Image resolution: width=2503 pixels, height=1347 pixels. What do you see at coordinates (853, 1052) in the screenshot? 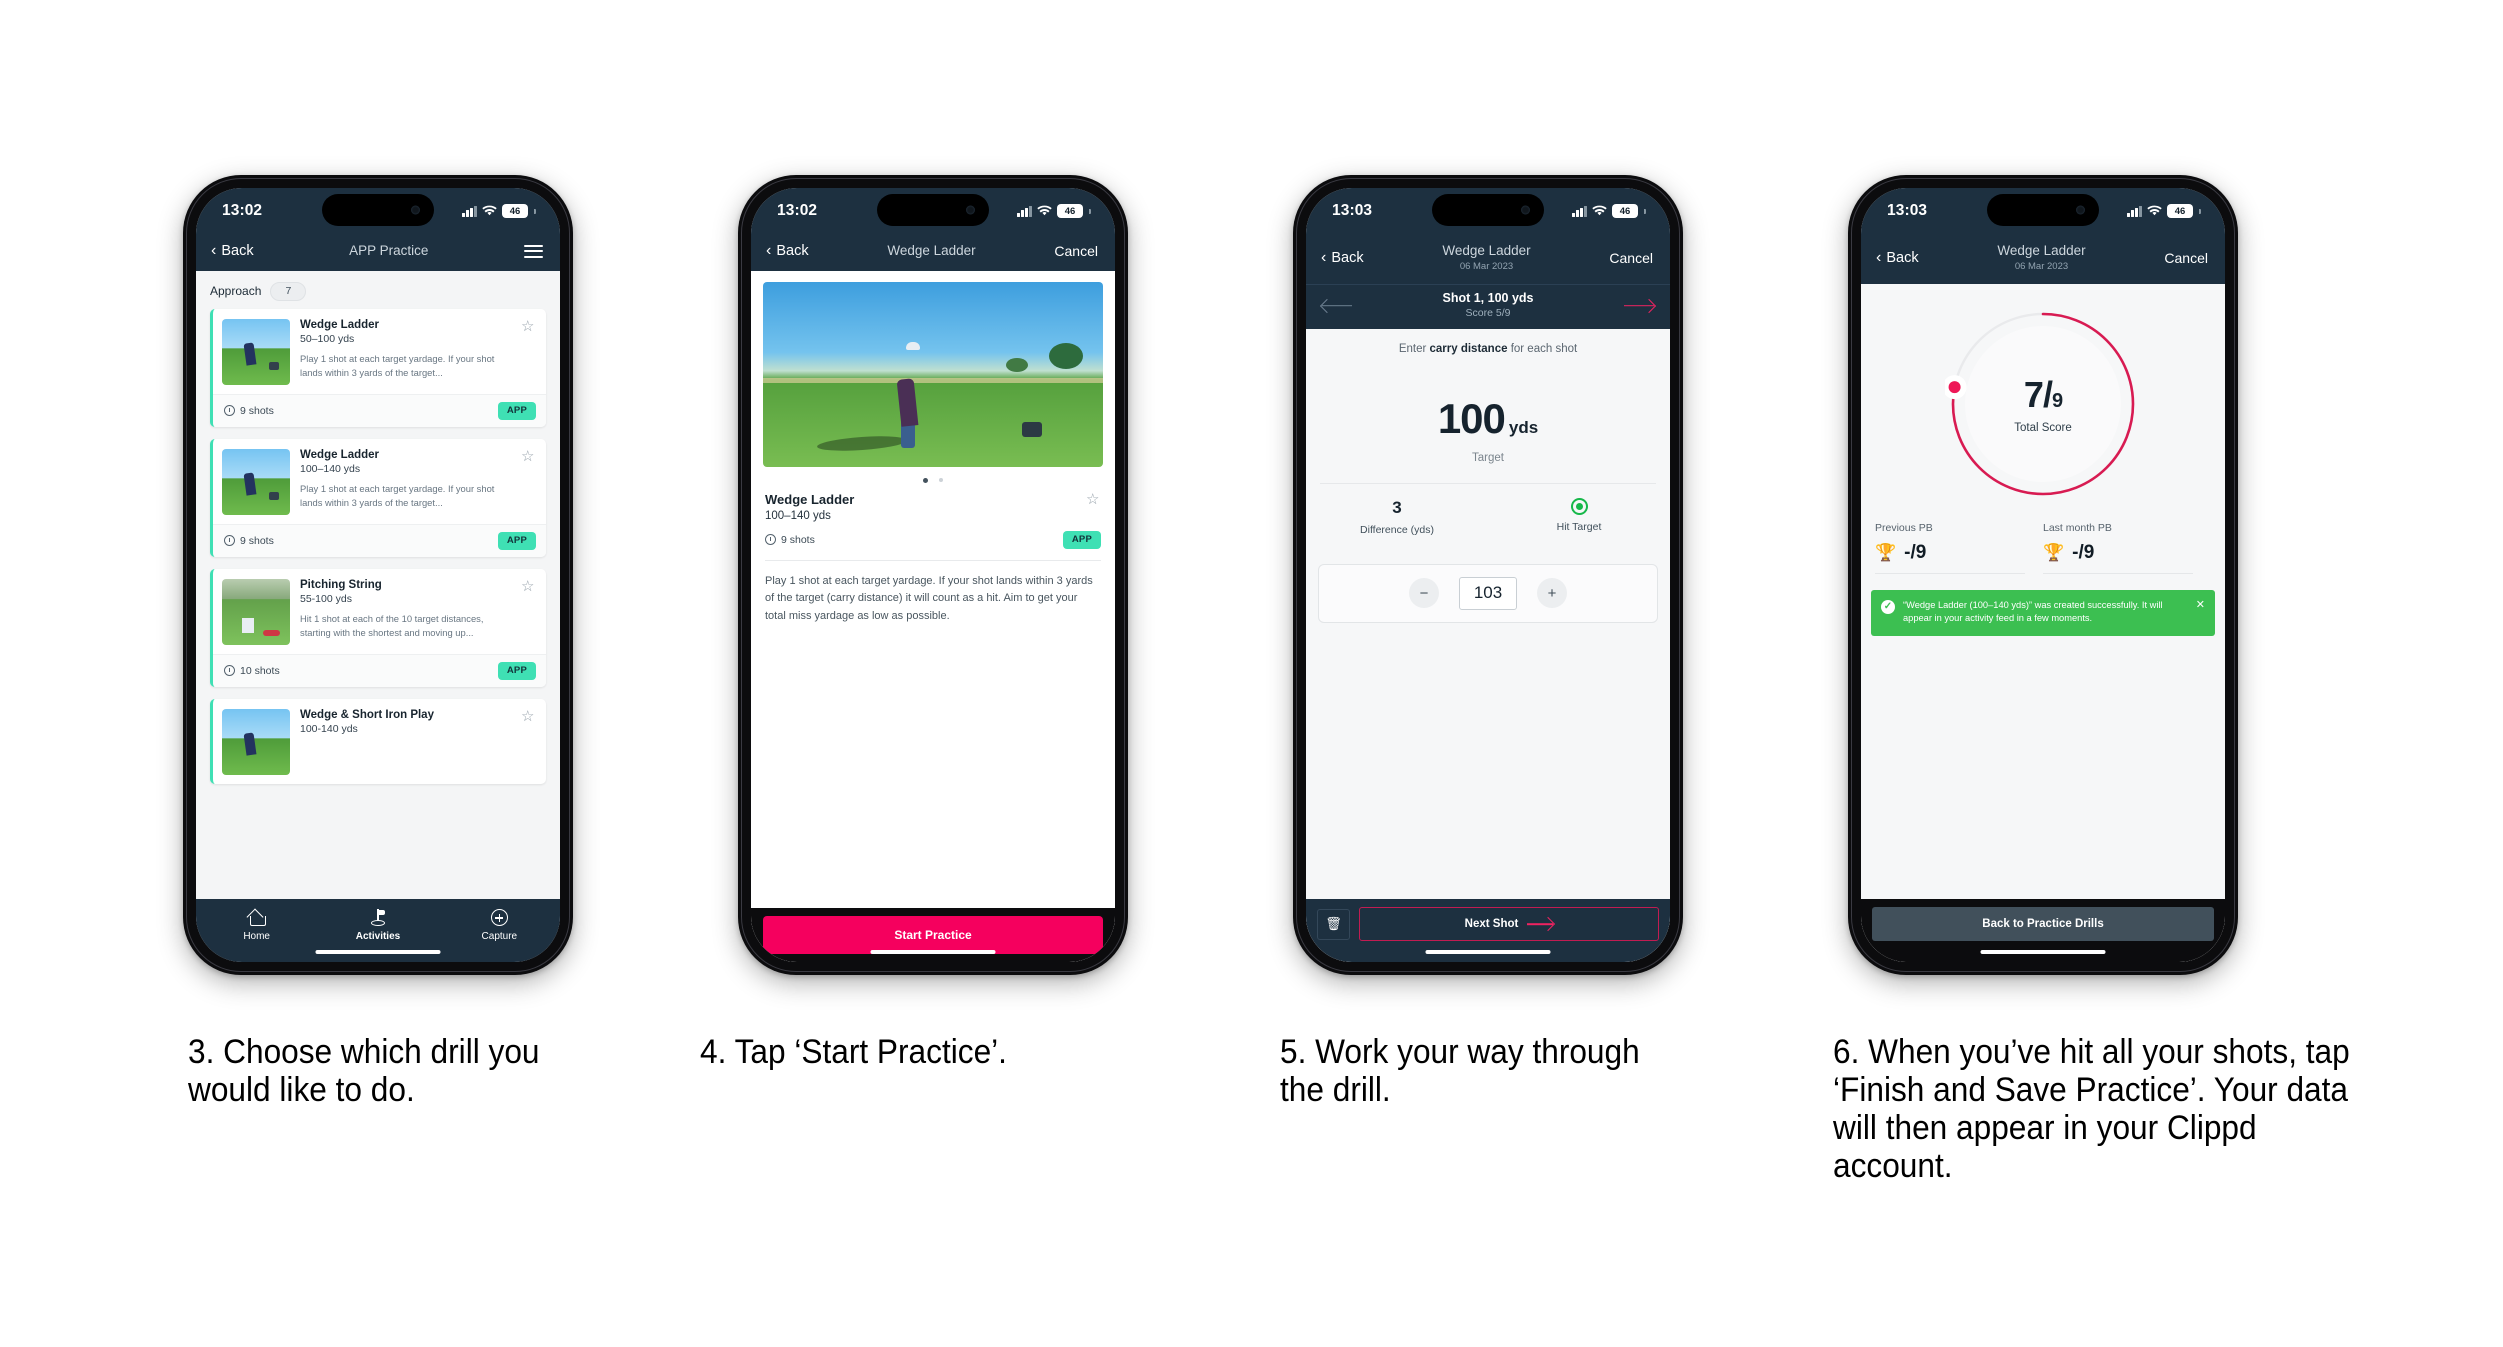
I see `caption-step-4: 4. Tap ‘Start Practice’.` at bounding box center [853, 1052].